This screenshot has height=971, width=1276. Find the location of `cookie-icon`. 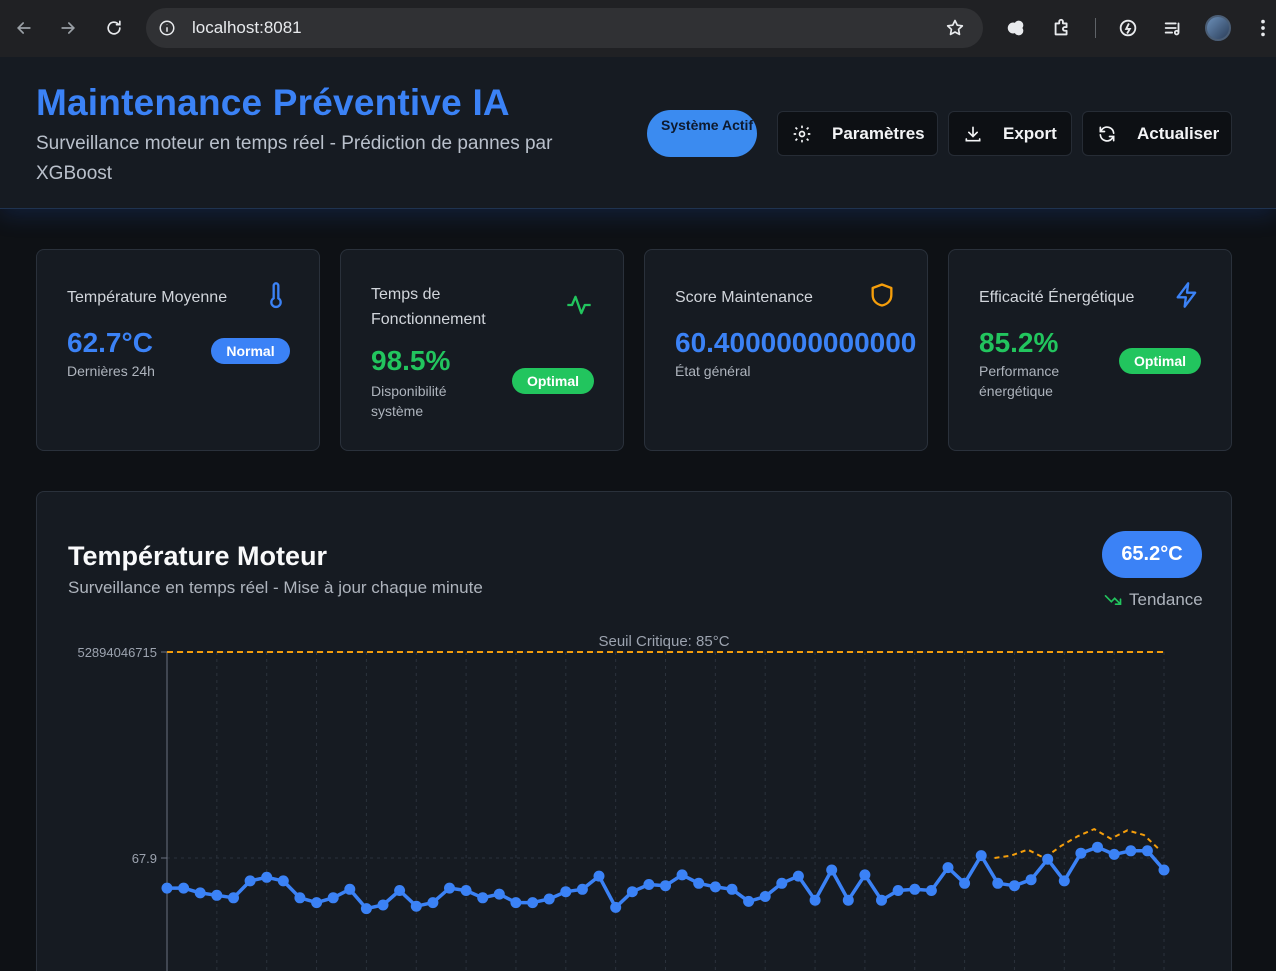

cookie-icon is located at coordinates (1015, 28).